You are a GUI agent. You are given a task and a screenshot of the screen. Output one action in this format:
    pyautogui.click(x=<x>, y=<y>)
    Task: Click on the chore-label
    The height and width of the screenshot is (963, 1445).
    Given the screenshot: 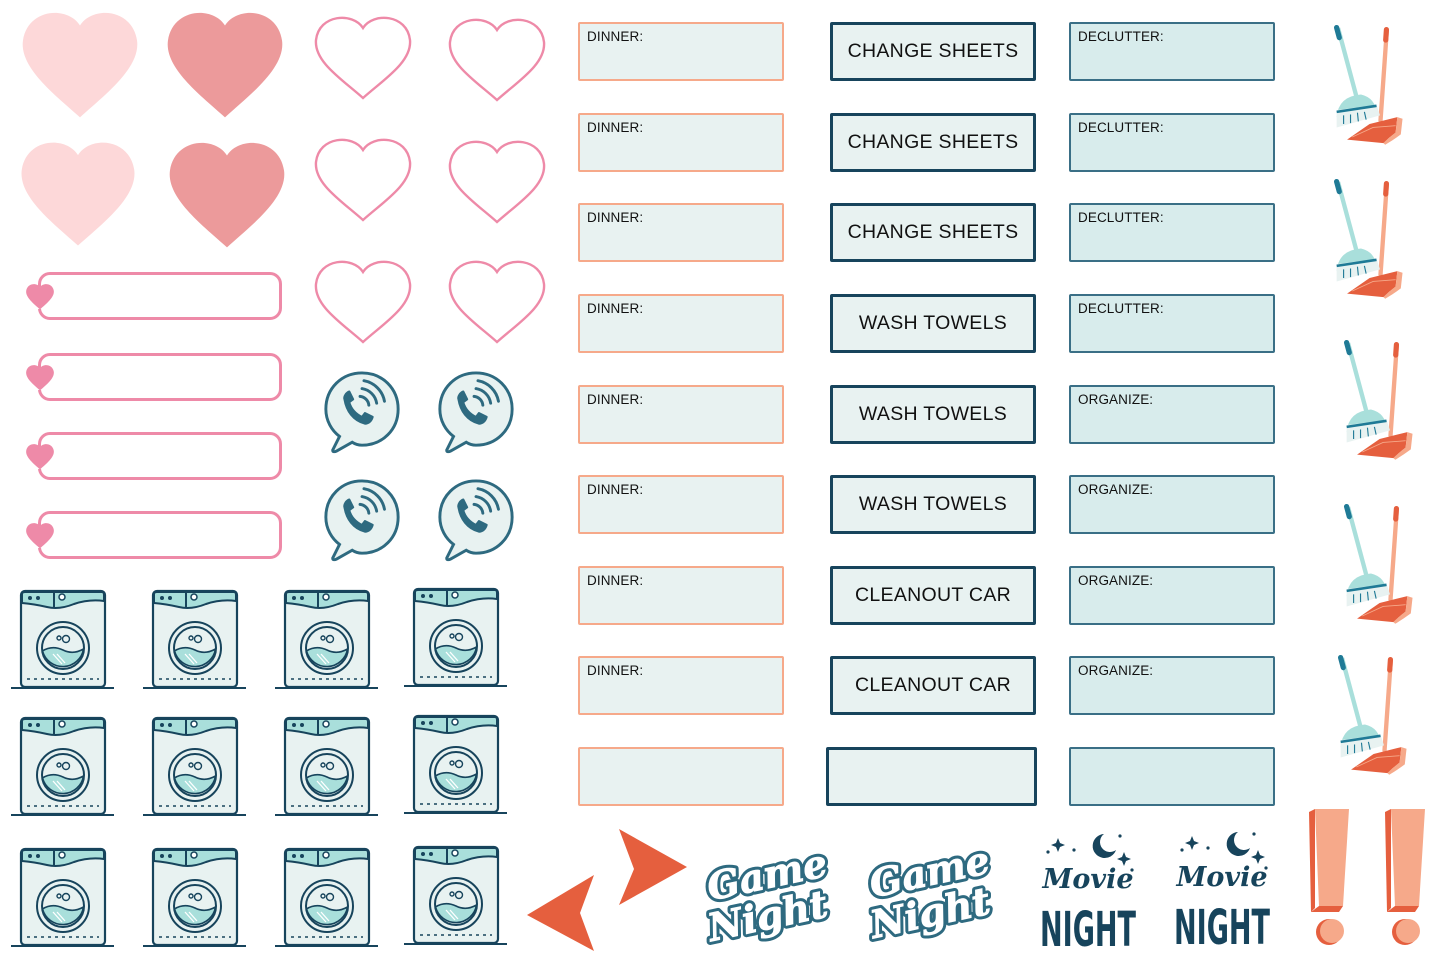 What is the action you would take?
    pyautogui.click(x=931, y=776)
    